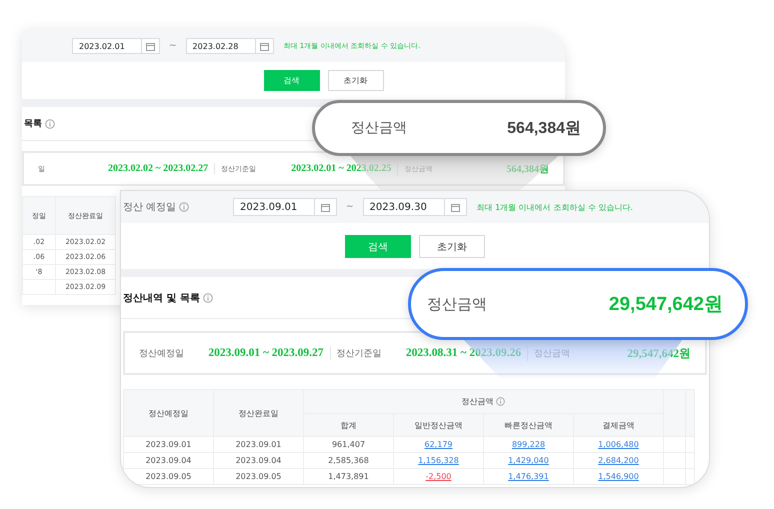  Describe the element at coordinates (349, 444) in the screenshot. I see `table-cell: 961,407` at that location.